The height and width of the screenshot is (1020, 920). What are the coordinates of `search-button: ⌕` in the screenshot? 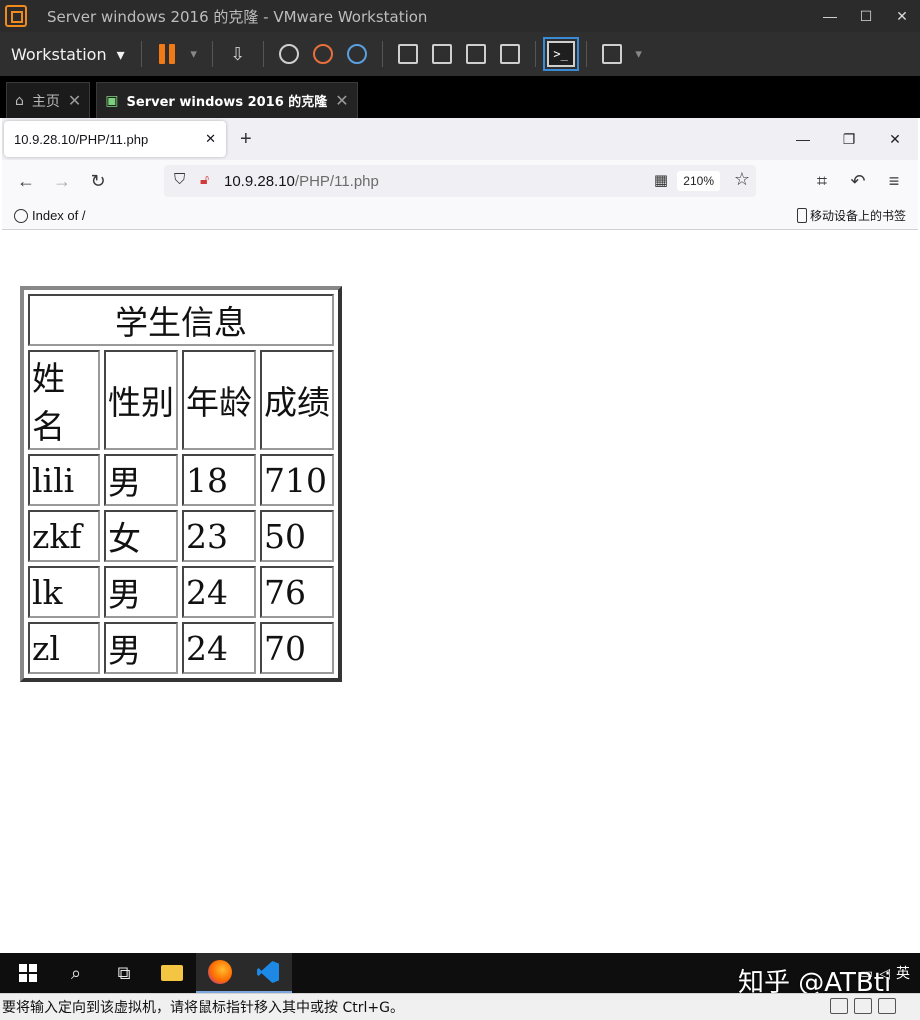 It's located at (76, 973).